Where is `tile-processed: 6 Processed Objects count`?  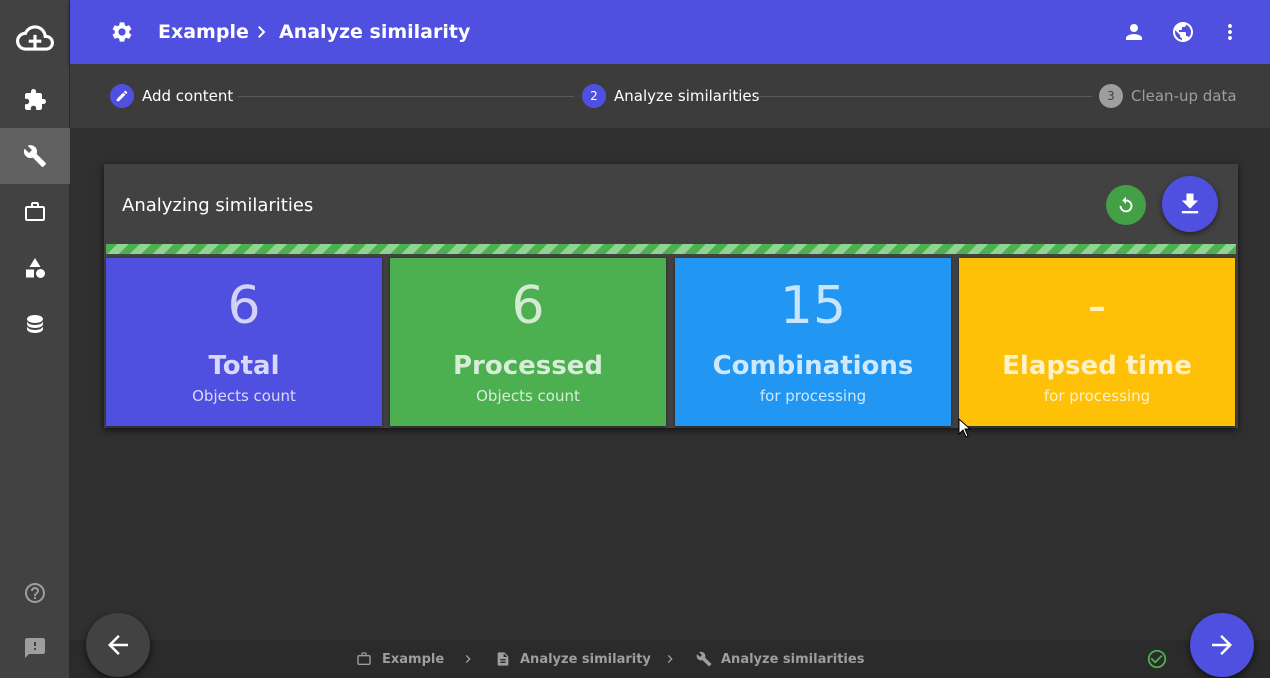
tile-processed: 6 Processed Objects count is located at coordinates (528, 342).